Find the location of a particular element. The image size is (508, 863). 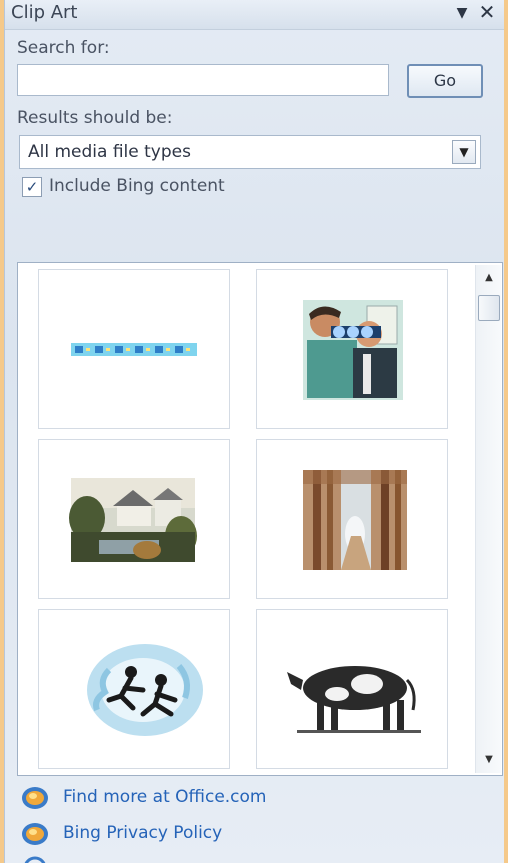

include-bing-checkbox: ✓ is located at coordinates (32, 187).